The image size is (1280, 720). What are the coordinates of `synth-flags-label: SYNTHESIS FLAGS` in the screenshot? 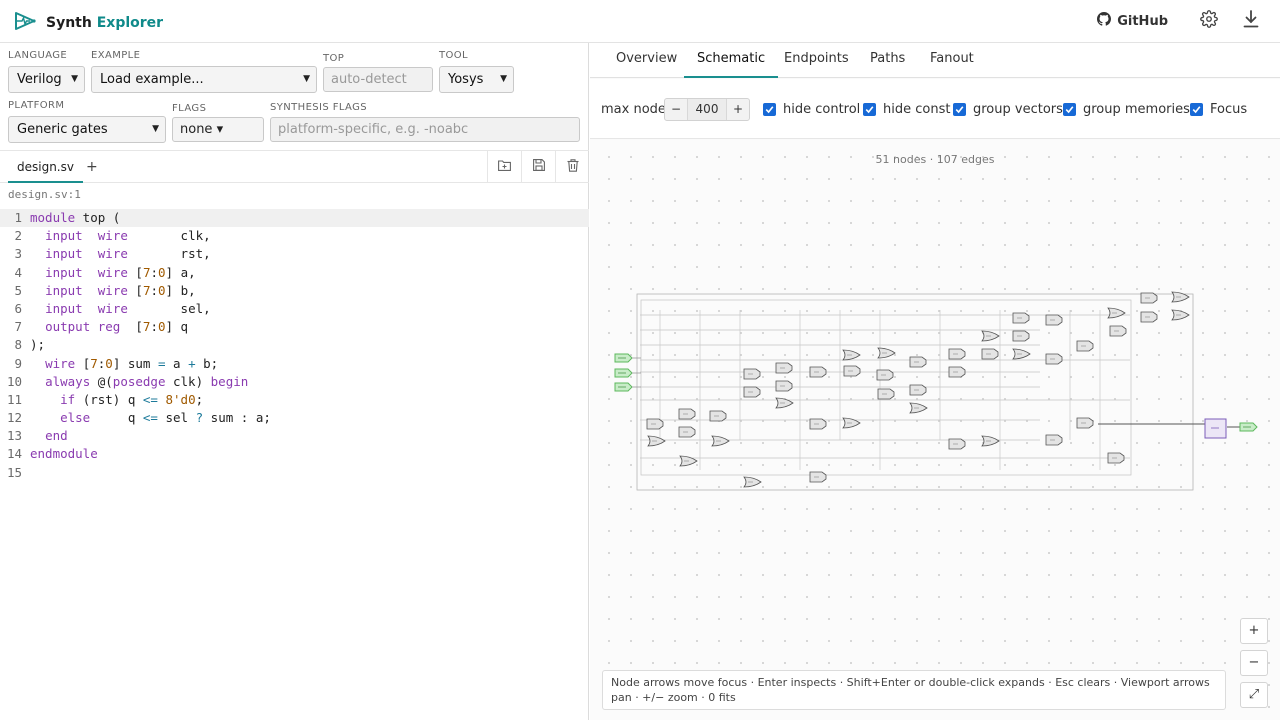 It's located at (319, 107).